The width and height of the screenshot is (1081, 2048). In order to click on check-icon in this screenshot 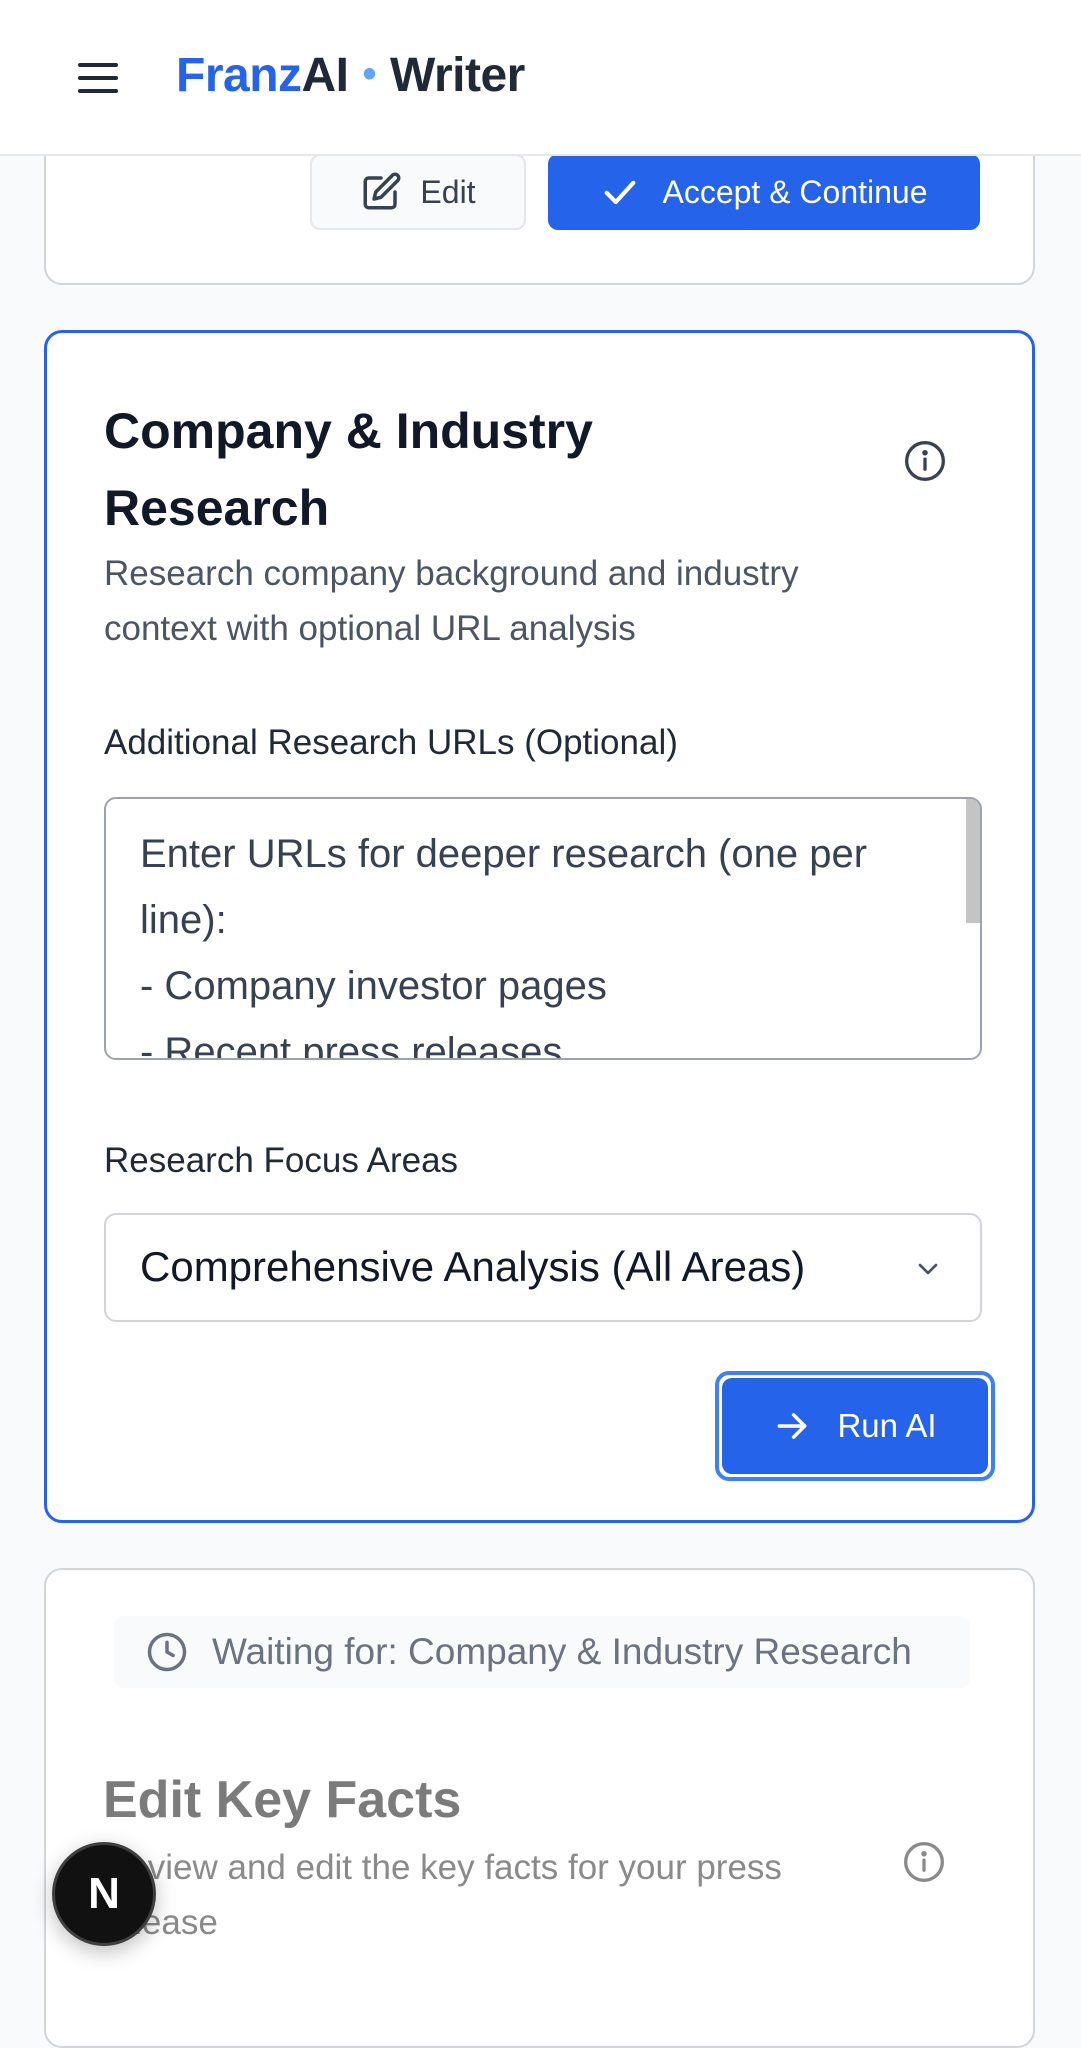, I will do `click(620, 192)`.